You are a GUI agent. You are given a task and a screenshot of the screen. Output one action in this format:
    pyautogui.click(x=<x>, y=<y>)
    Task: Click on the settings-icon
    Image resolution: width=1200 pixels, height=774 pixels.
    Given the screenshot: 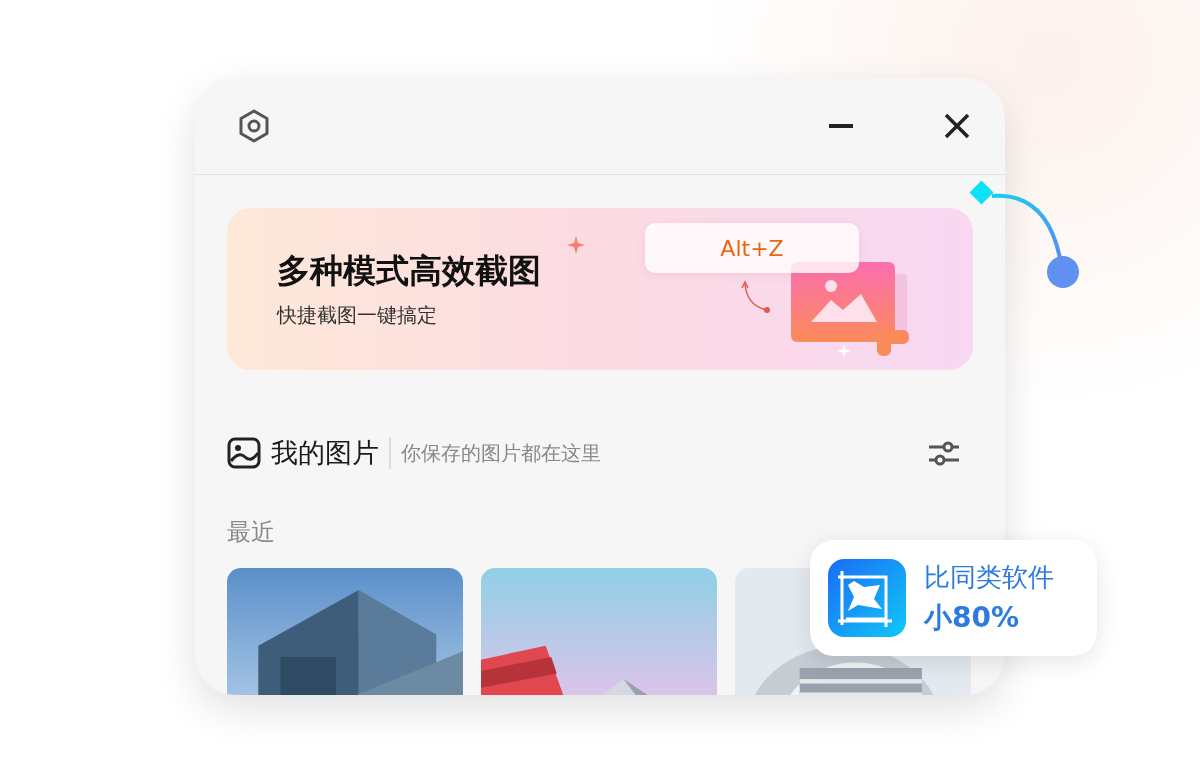 What is the action you would take?
    pyautogui.click(x=254, y=126)
    